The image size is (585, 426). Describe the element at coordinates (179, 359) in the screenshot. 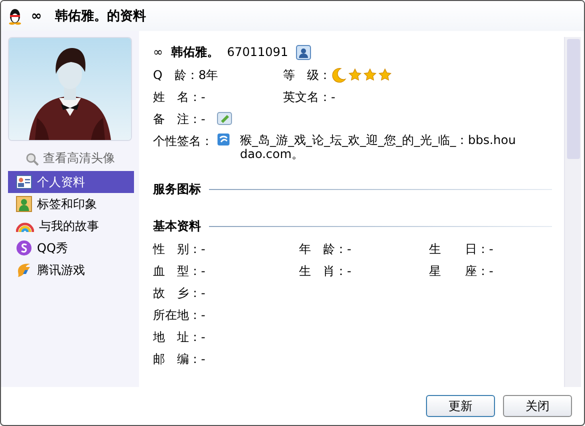

I see `profile-field: 邮 编：-` at that location.